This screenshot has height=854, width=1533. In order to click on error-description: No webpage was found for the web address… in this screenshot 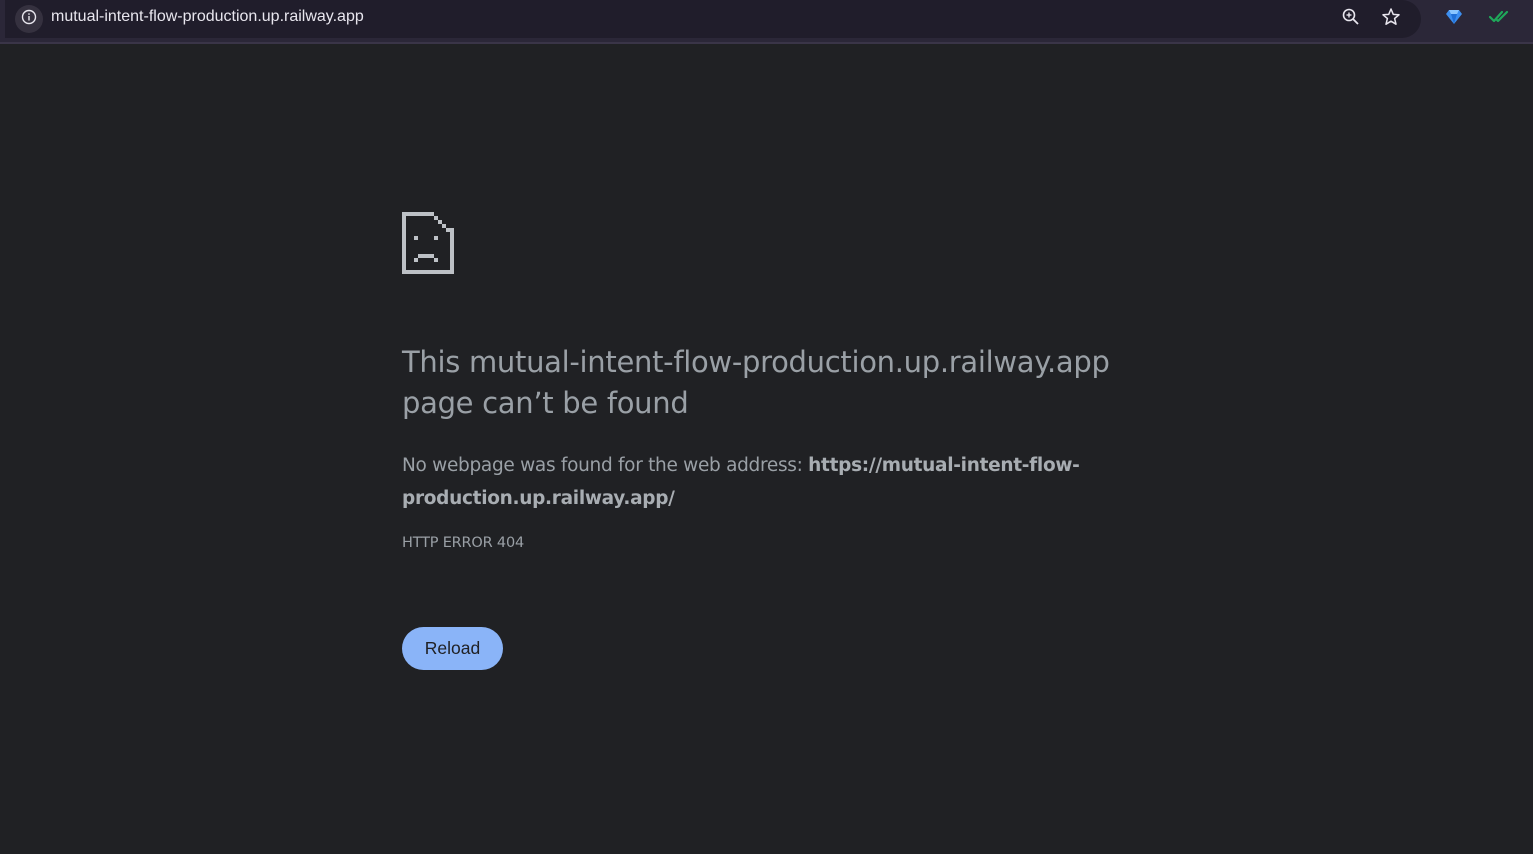, I will do `click(752, 482)`.